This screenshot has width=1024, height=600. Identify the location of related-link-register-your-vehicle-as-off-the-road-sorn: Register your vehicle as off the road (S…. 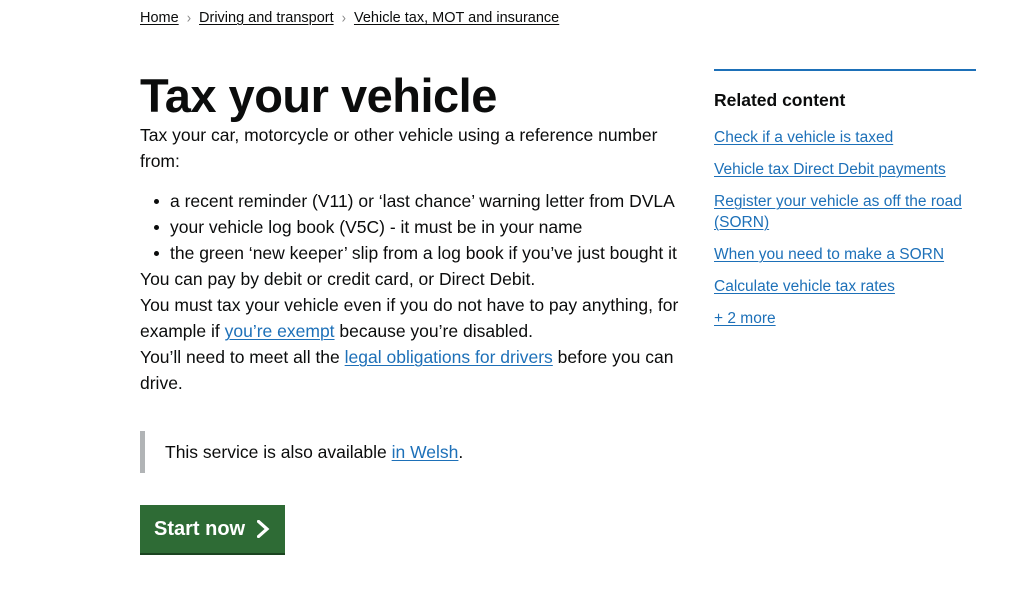
(838, 212).